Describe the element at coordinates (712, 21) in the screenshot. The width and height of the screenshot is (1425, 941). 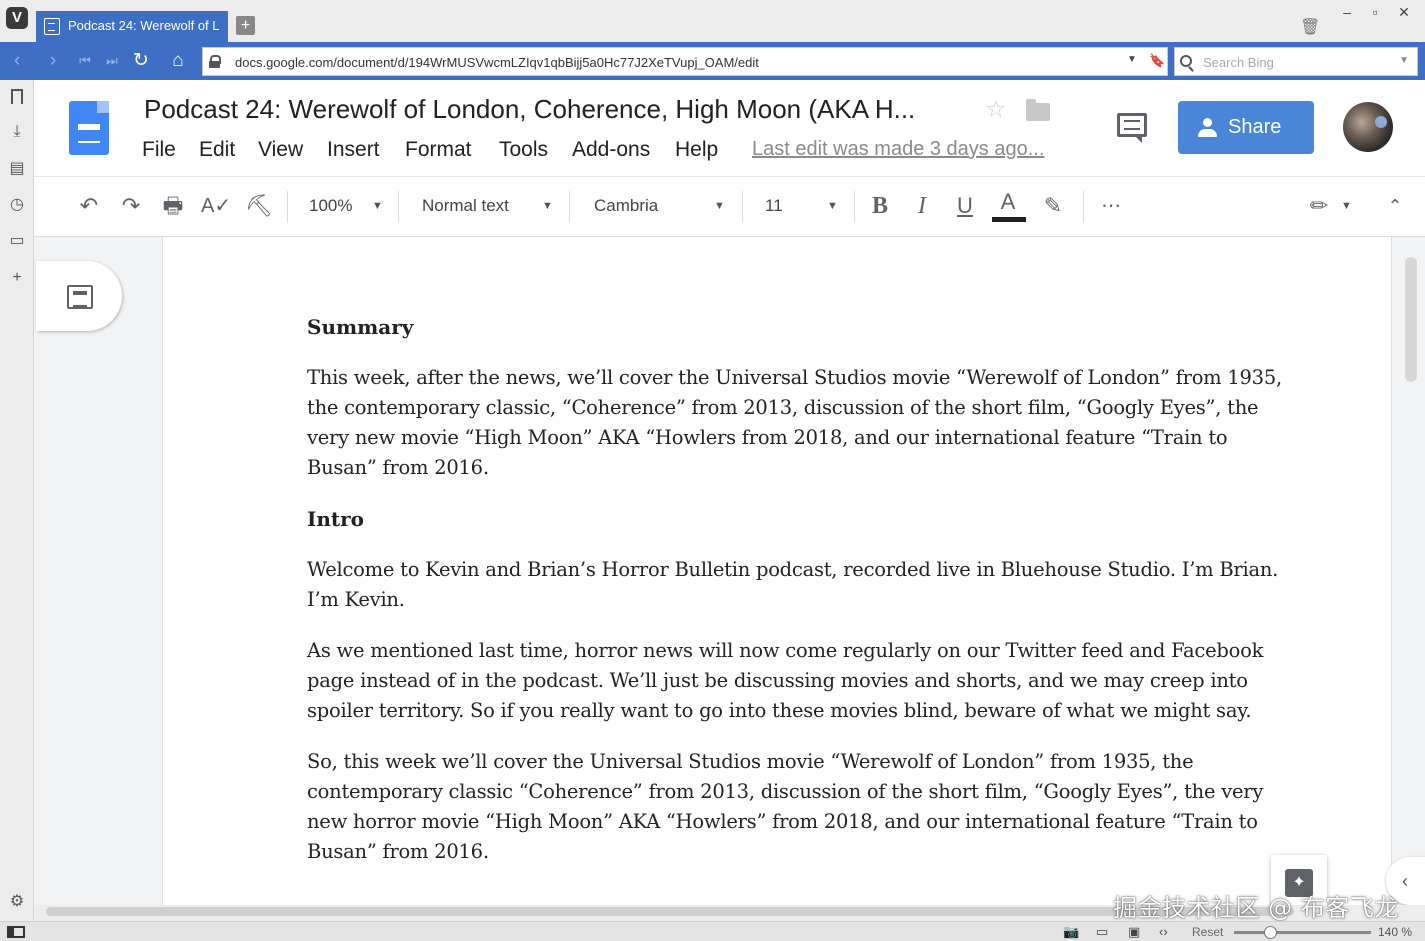
I see `browser-titlebar: V Podcast 24: Werewolf of L + 🗑 – ▫ ✕` at that location.